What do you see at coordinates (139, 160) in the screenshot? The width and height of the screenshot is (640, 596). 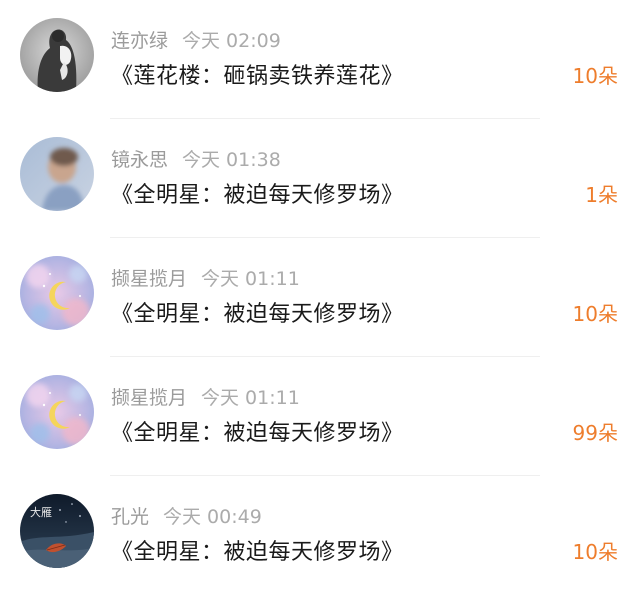 I see `user-name: 镜永思` at bounding box center [139, 160].